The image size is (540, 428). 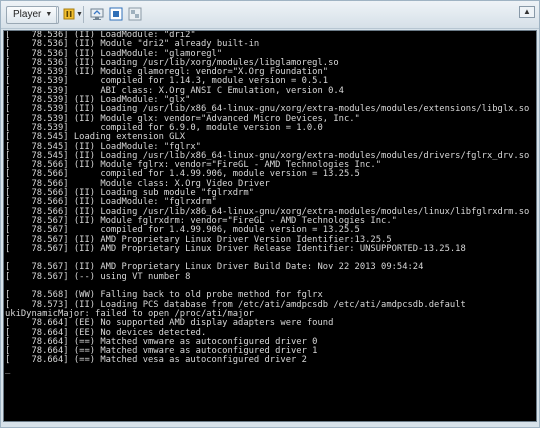 I want to click on pause-icon: ▼, so click(x=72, y=14).